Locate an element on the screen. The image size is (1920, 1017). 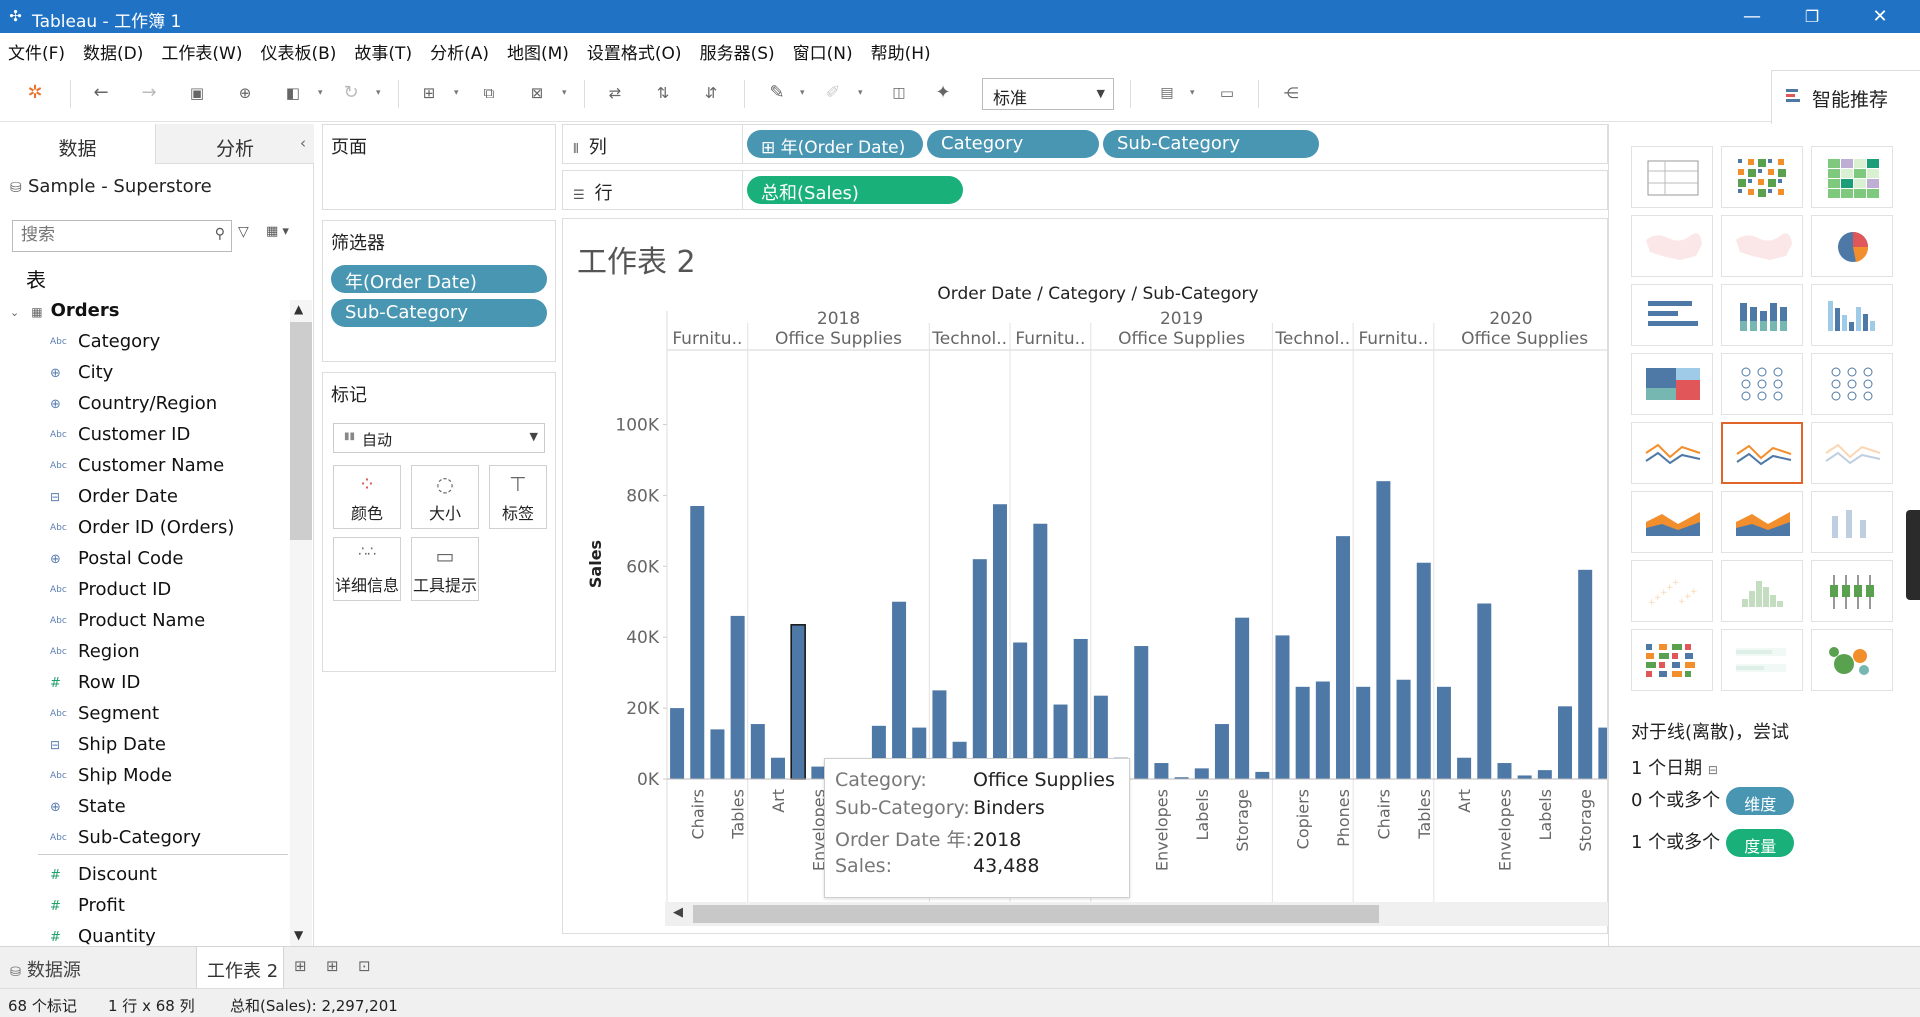
show-me-treemap is located at coordinates (1672, 384).